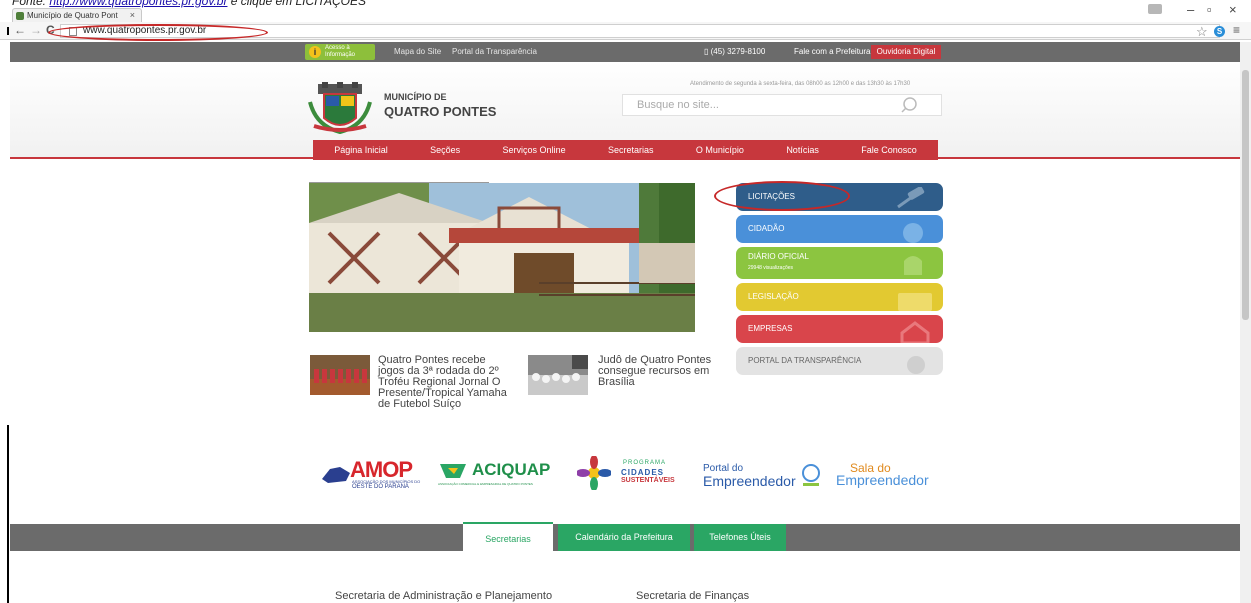 This screenshot has height=603, width=1251. Describe the element at coordinates (340, 108) in the screenshot. I see `municipal-crest-icon` at that location.